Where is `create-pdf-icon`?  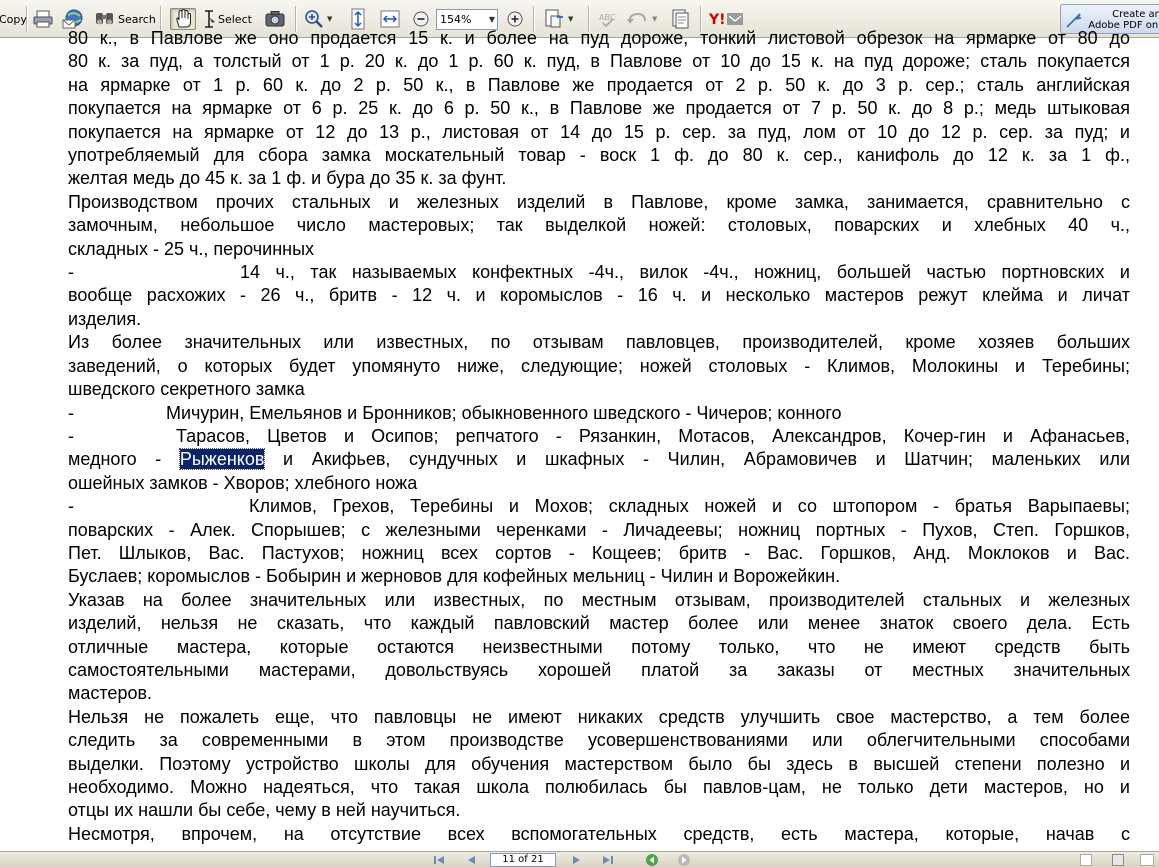
create-pdf-icon is located at coordinates (1074, 20).